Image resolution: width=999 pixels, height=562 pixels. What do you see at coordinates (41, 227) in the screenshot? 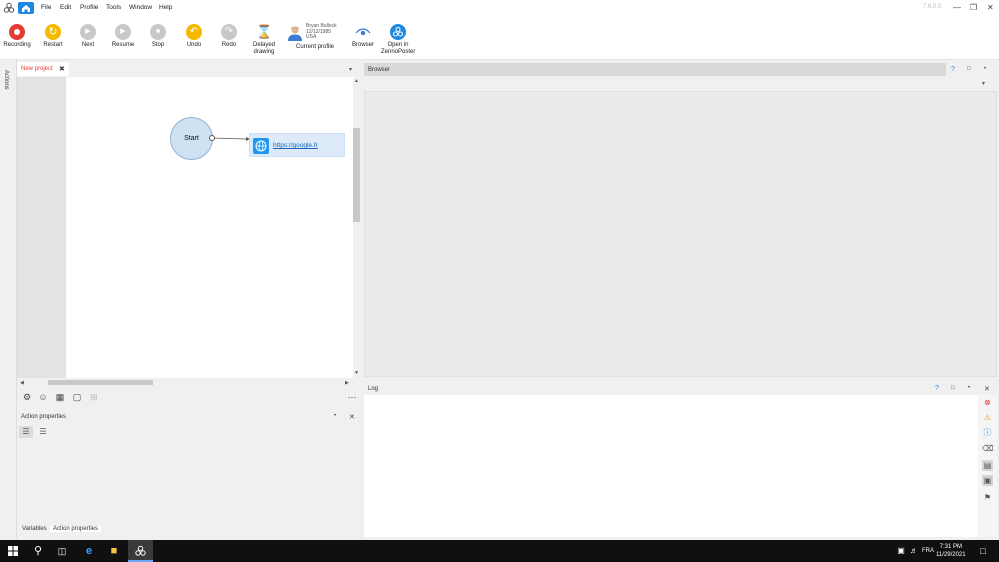
I see `canvas-margin` at bounding box center [41, 227].